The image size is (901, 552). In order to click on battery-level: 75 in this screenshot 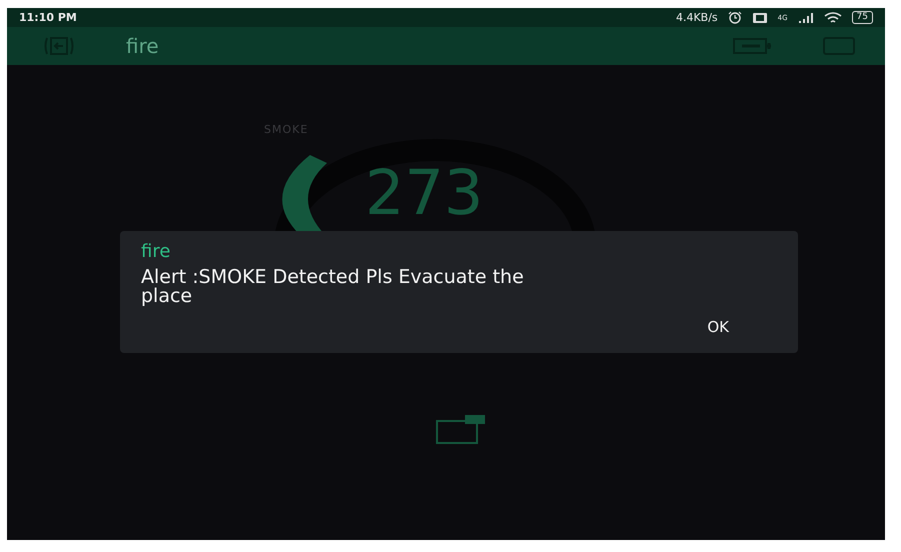, I will do `click(862, 17)`.